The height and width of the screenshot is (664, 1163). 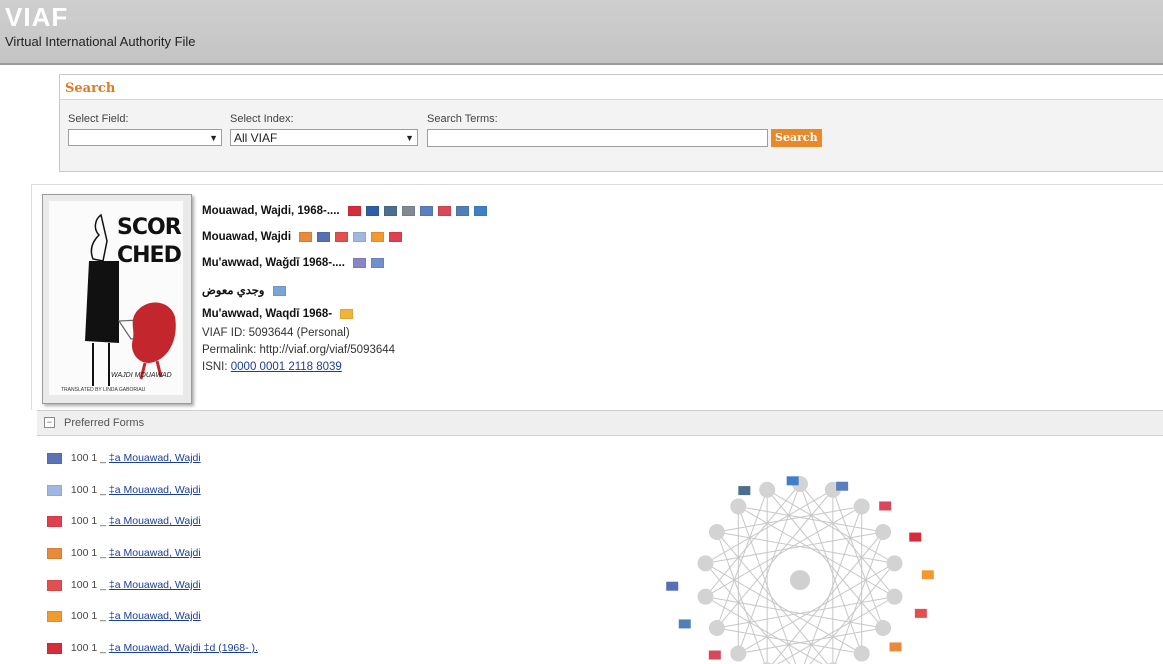 What do you see at coordinates (800, 580) in the screenshot?
I see `network-hub-node` at bounding box center [800, 580].